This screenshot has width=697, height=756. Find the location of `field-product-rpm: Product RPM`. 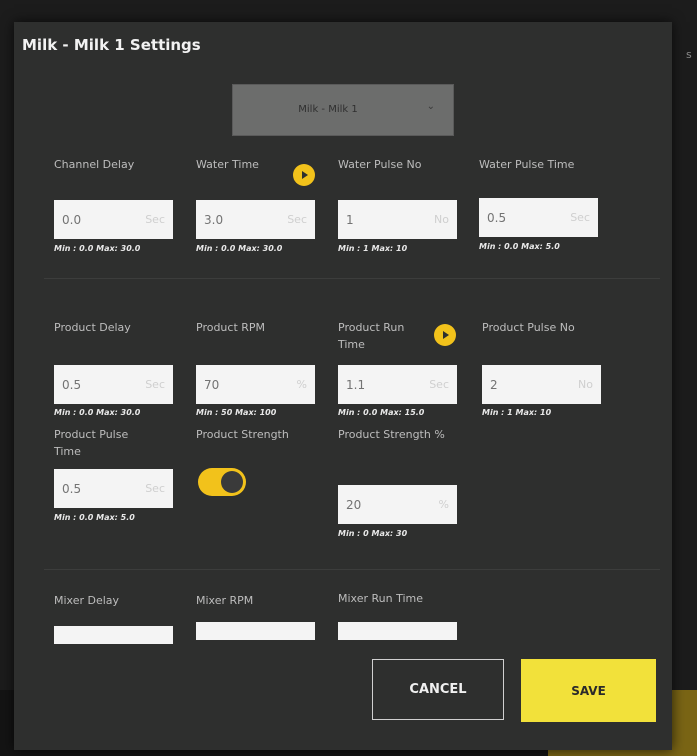

field-product-rpm: Product RPM is located at coordinates (261, 327).